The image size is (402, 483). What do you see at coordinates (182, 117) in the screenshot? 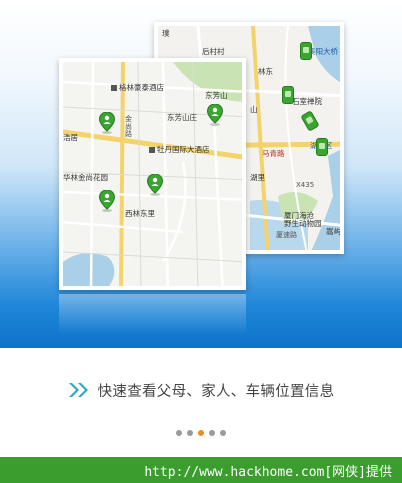
I see `front-map-label: 东芳山庄` at bounding box center [182, 117].